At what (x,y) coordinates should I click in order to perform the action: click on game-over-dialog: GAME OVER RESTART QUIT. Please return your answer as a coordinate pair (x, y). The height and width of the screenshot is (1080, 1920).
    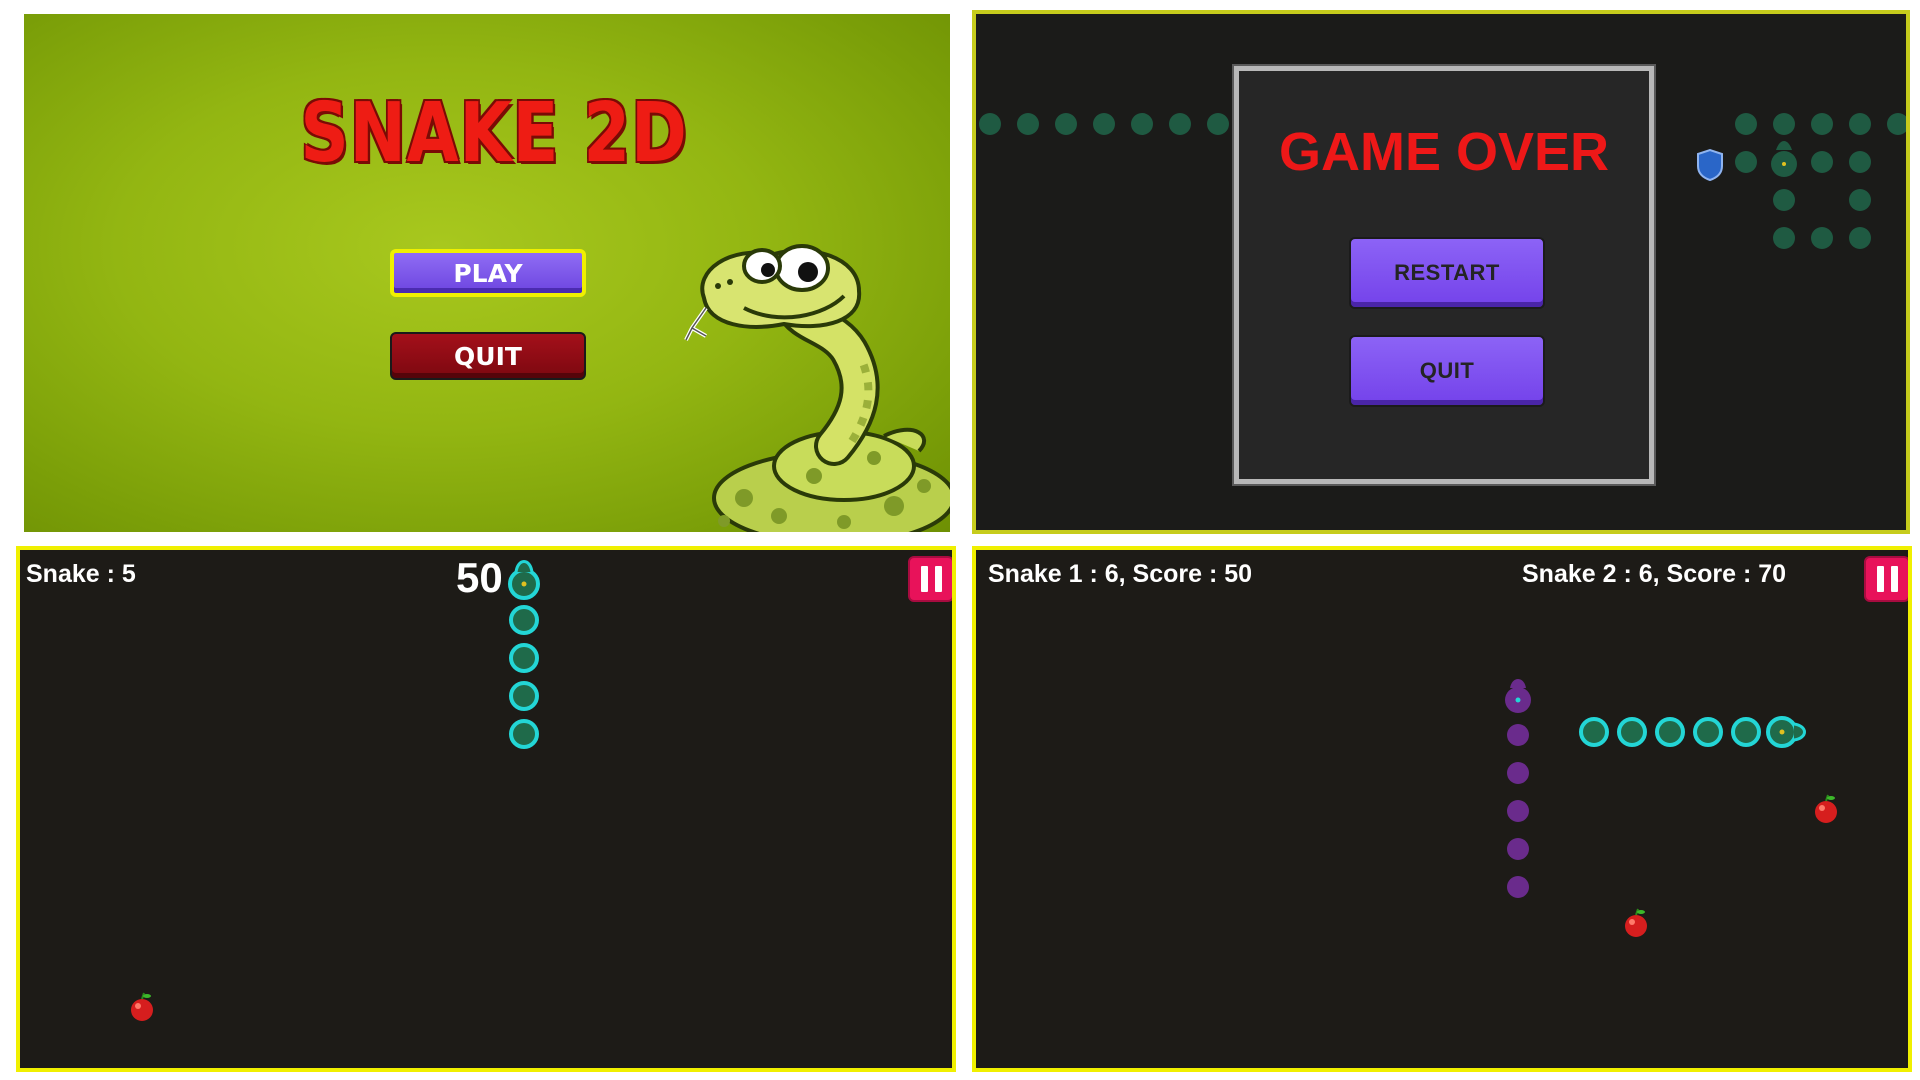
    Looking at the image, I should click on (1444, 275).